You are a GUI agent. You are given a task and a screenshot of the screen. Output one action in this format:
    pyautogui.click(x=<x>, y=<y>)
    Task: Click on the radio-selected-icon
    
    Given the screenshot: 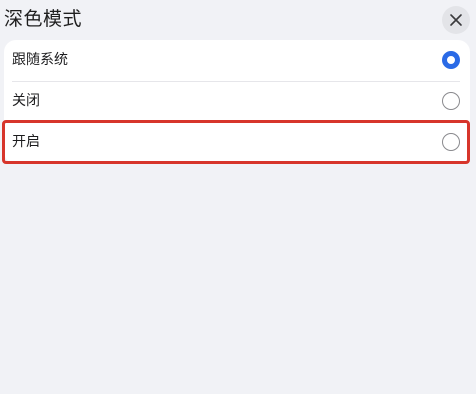 What is the action you would take?
    pyautogui.click(x=451, y=60)
    